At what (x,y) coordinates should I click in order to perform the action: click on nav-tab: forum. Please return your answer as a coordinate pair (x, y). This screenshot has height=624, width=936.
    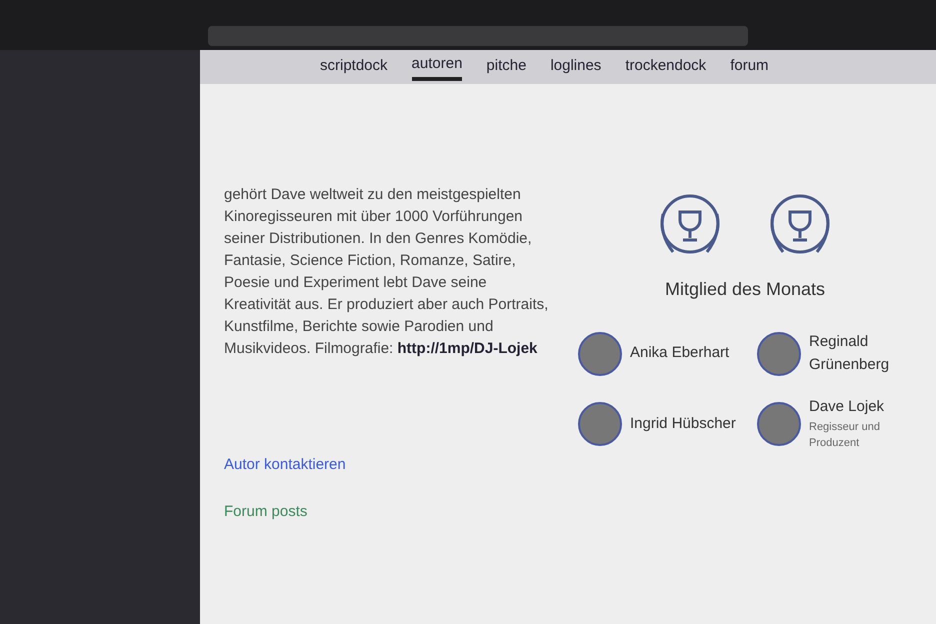
    Looking at the image, I should click on (749, 67).